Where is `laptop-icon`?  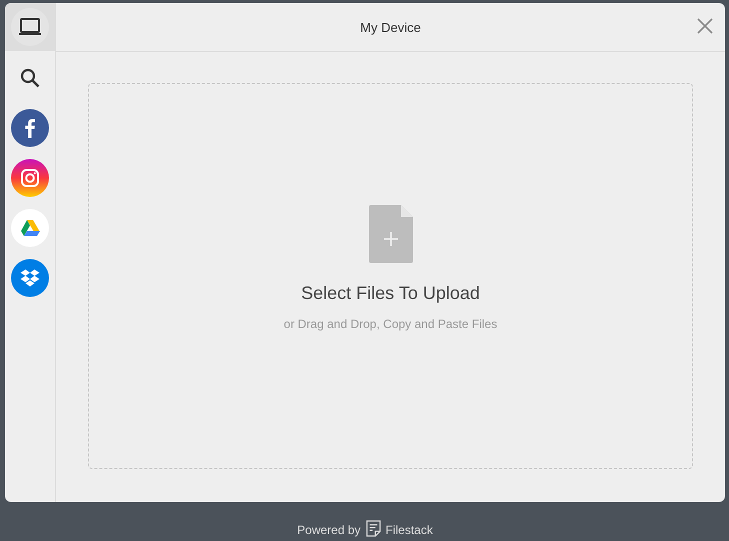
laptop-icon is located at coordinates (30, 27).